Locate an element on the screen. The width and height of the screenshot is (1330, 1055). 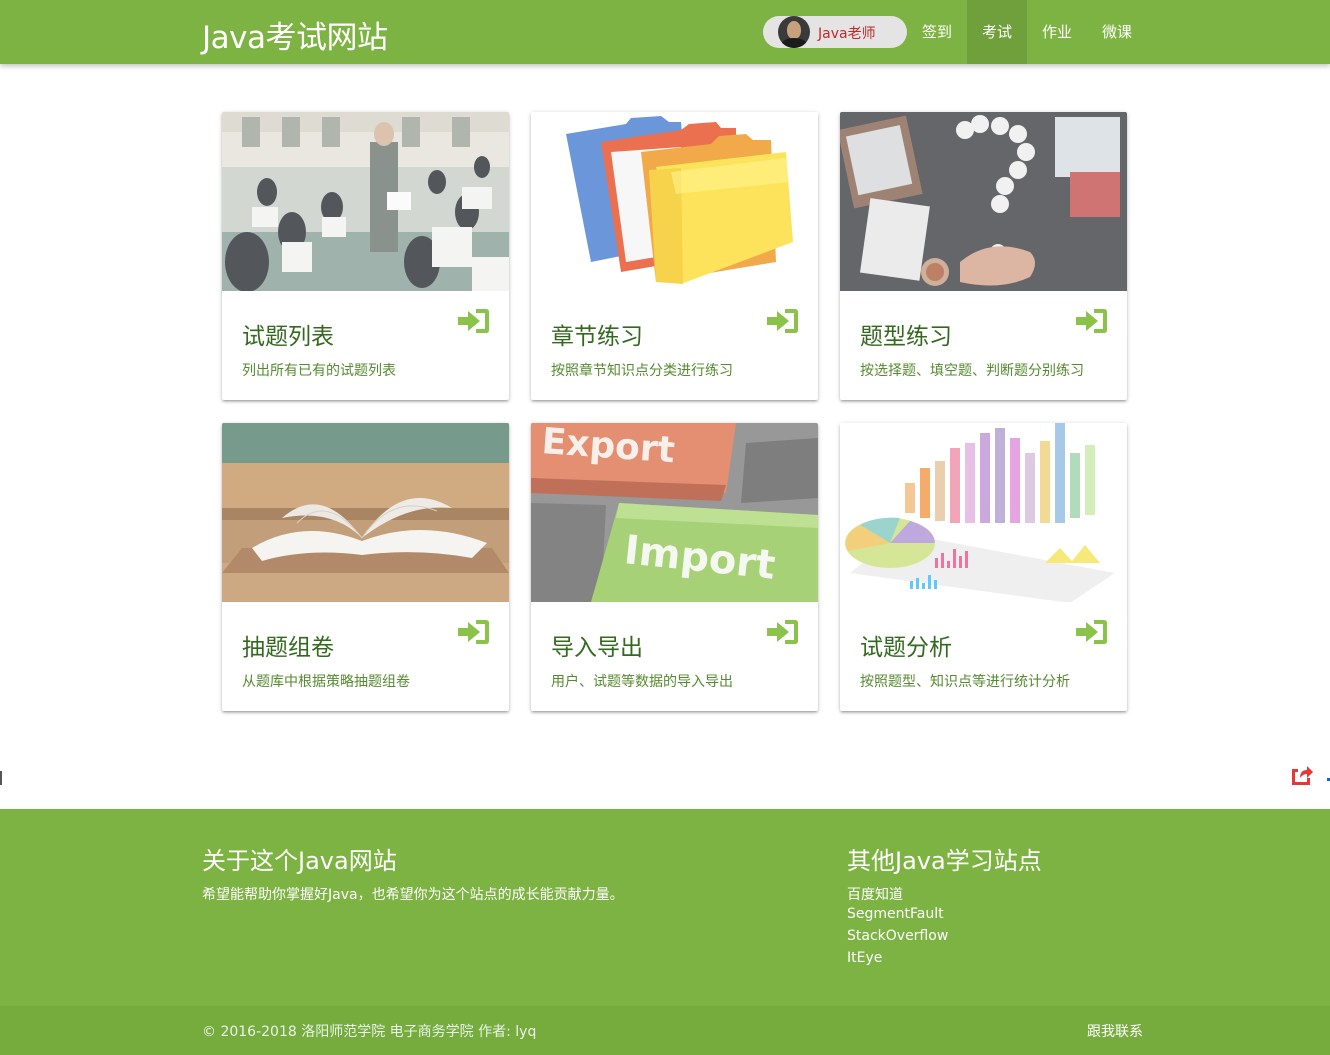
nav-item-checkin: 签到 is located at coordinates (937, 32).